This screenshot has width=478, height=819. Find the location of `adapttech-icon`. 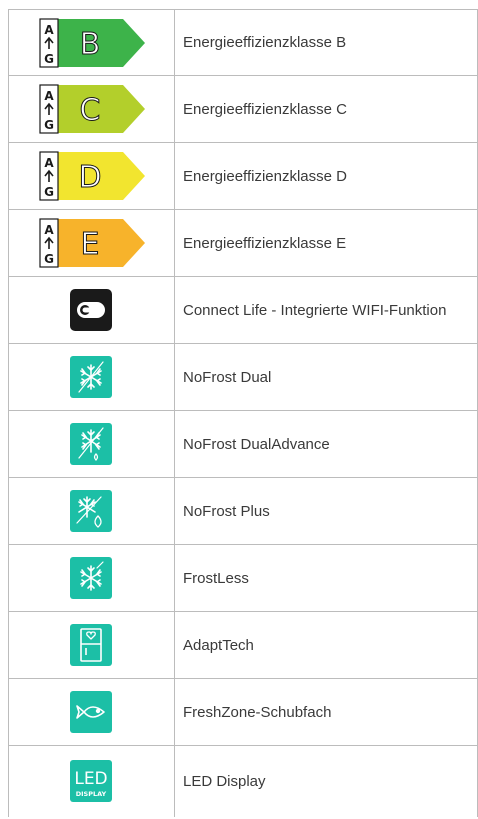

adapttech-icon is located at coordinates (91, 645).